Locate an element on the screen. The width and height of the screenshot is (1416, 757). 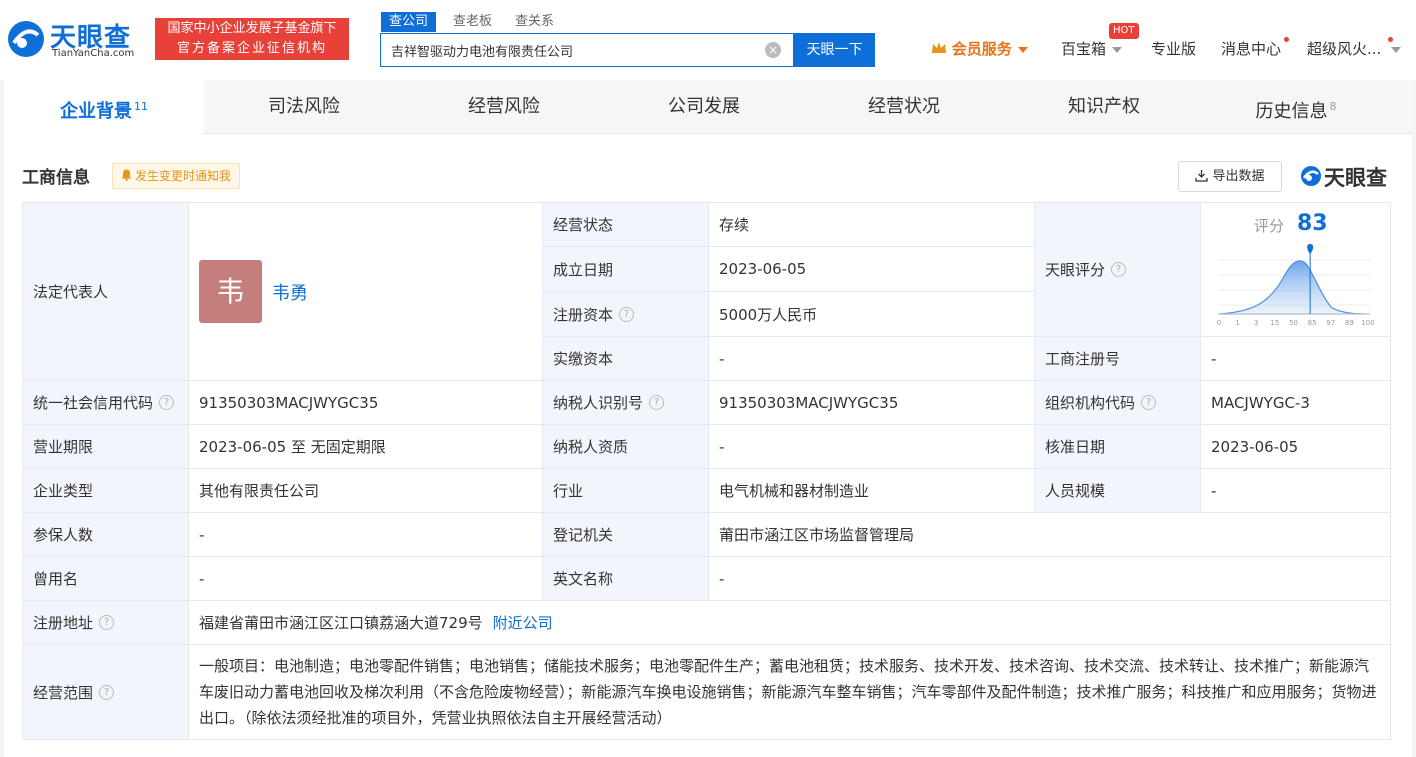
vip-service-menu: 会员服务 is located at coordinates (979, 48).